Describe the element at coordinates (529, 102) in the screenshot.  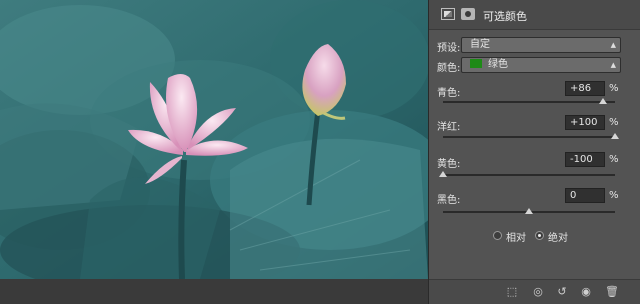
I see `cyan-slider-track` at that location.